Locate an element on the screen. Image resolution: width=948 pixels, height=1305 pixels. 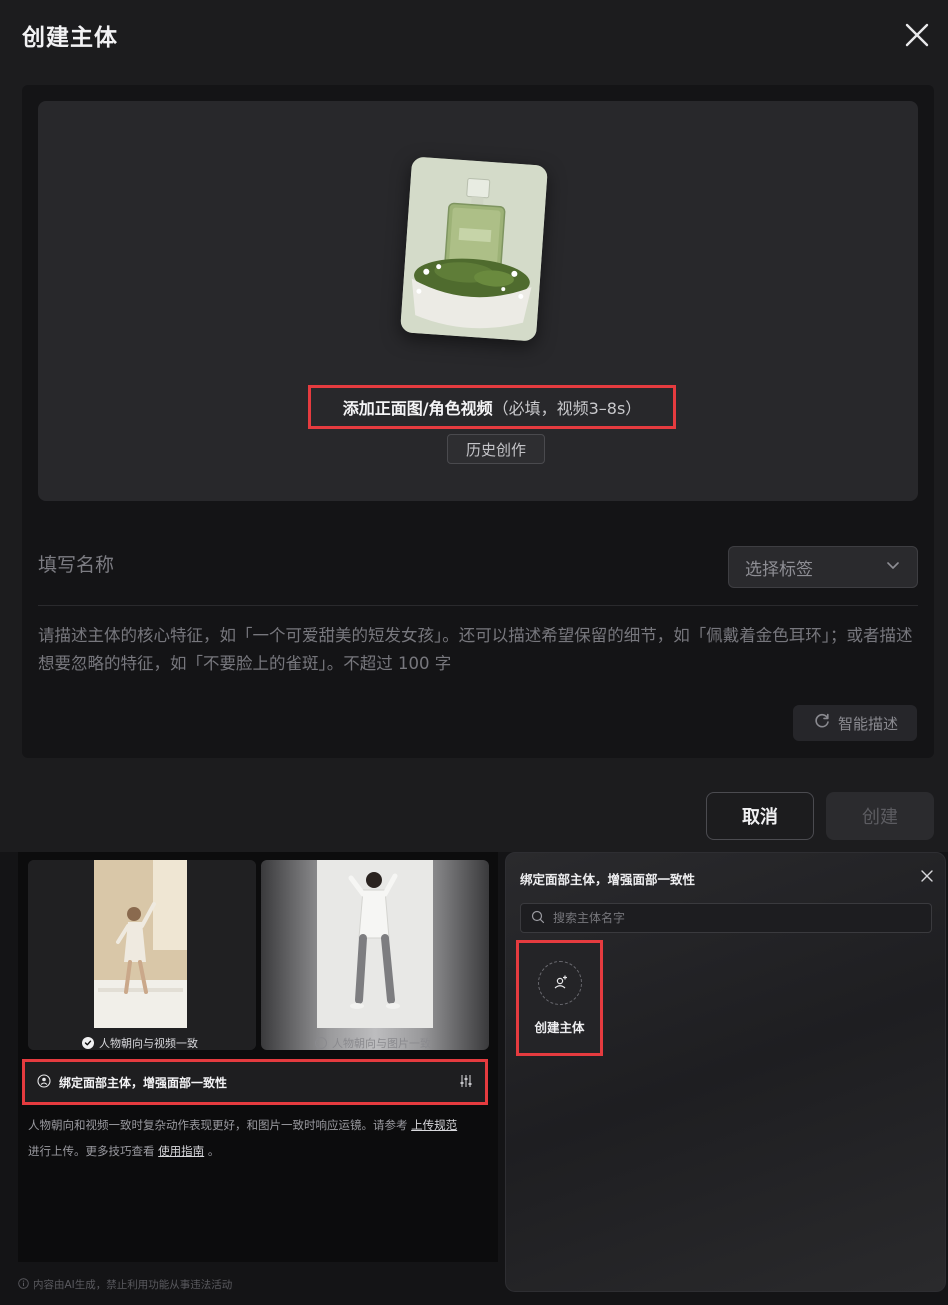
name-input: 填写名称 is located at coordinates (76, 563).